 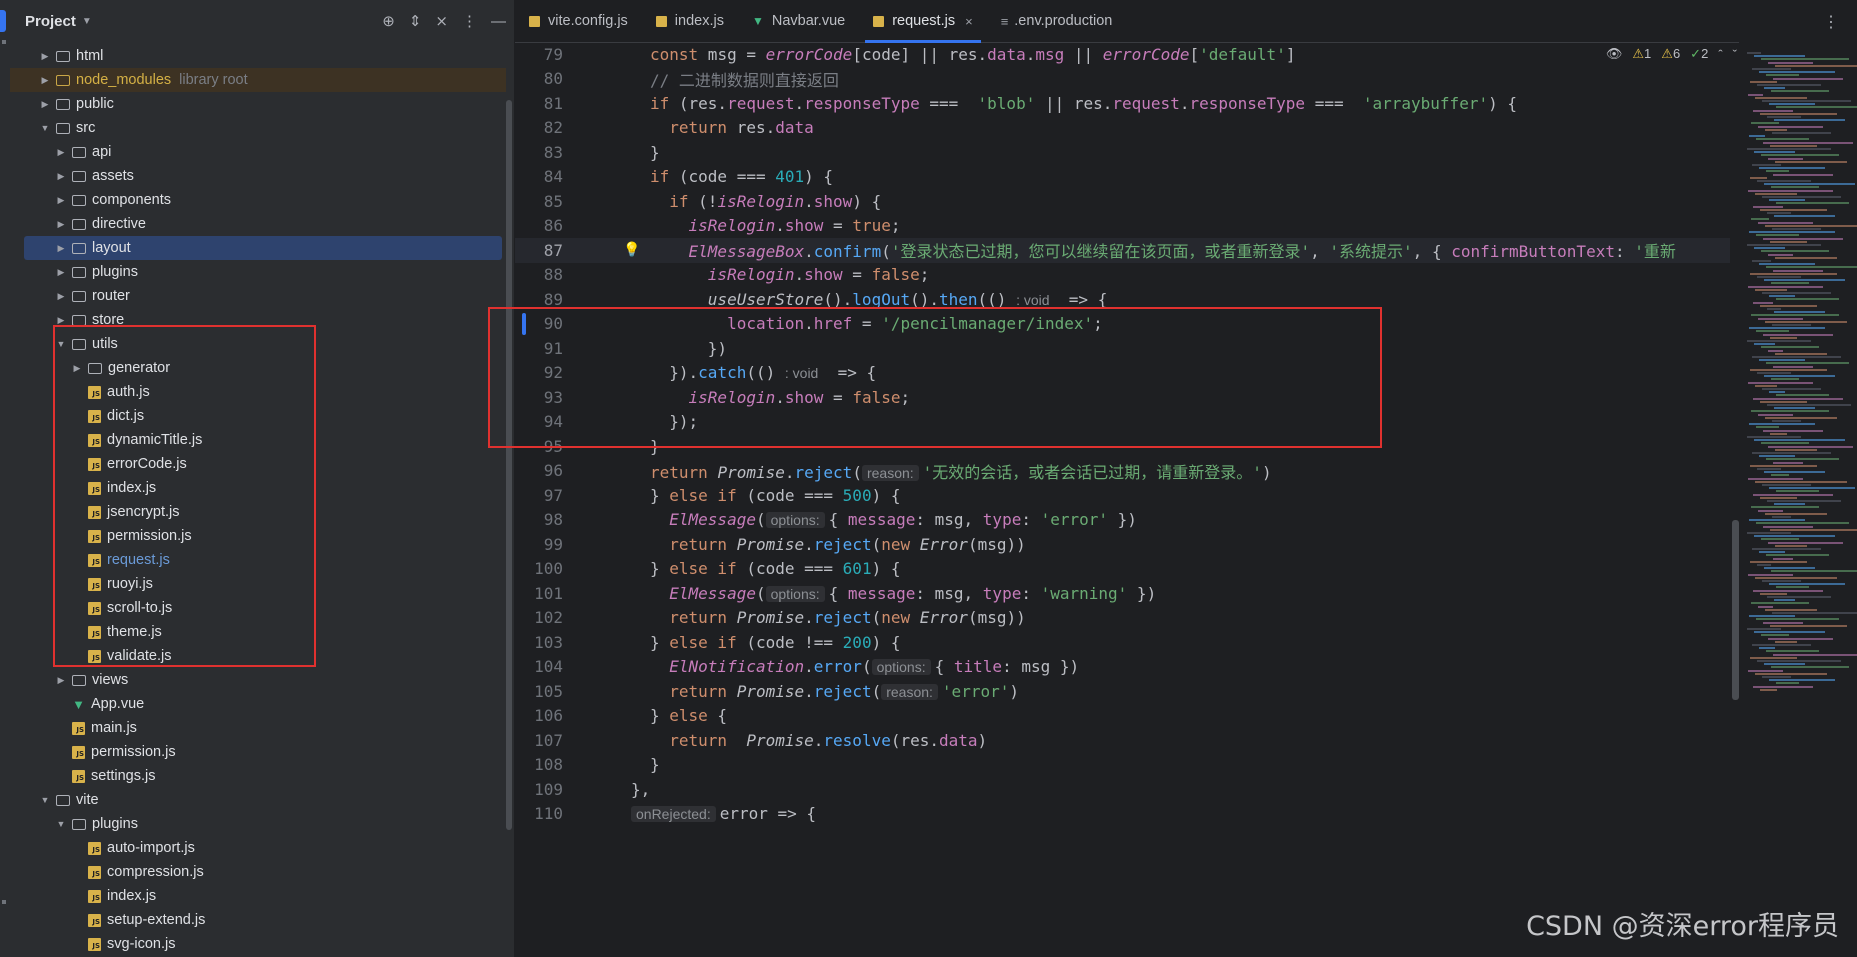 I want to click on tree-item: JS scroll-to.js, so click(x=258, y=608).